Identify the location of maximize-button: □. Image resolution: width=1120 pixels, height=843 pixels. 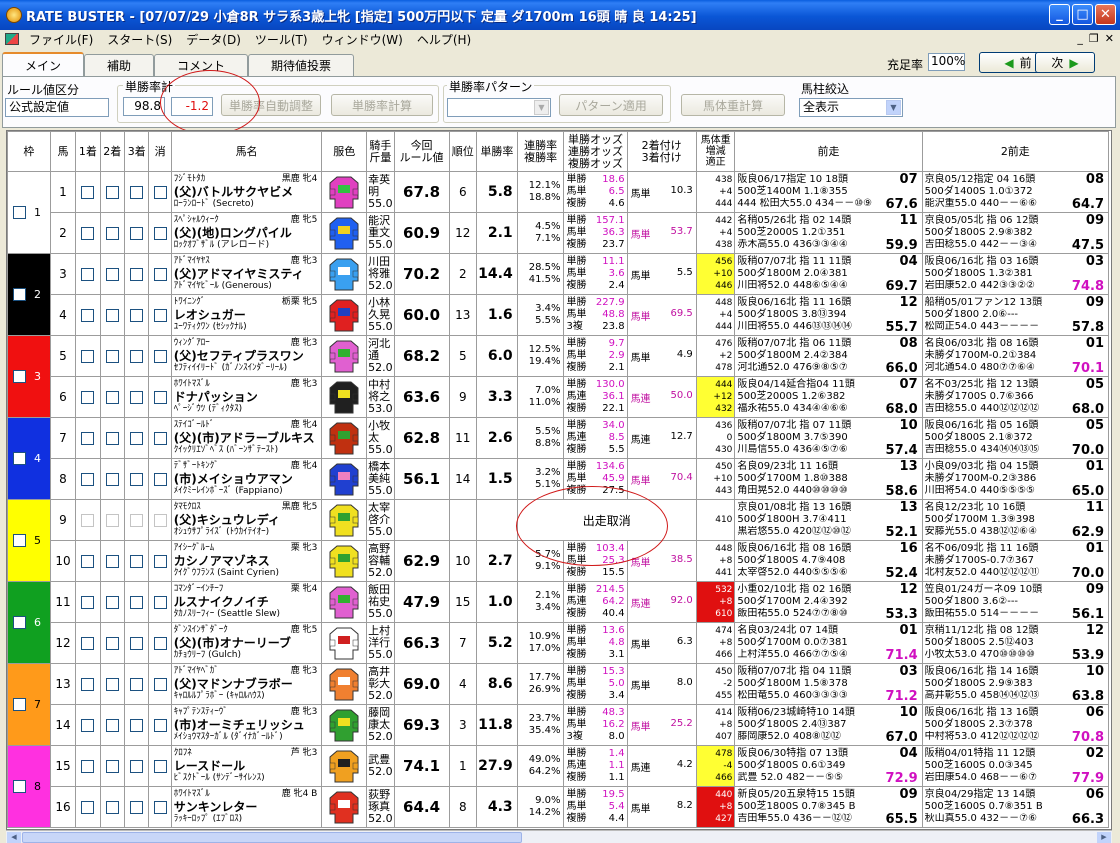
(1082, 14).